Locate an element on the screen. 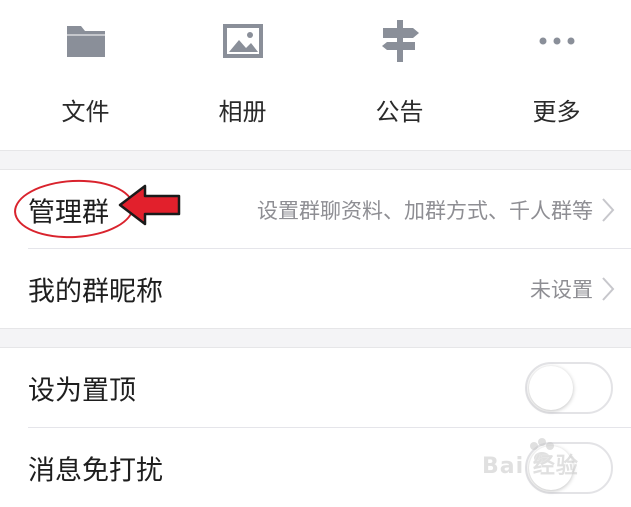  baidu-jingyan-watermark: Bai 经验 is located at coordinates (552, 462).